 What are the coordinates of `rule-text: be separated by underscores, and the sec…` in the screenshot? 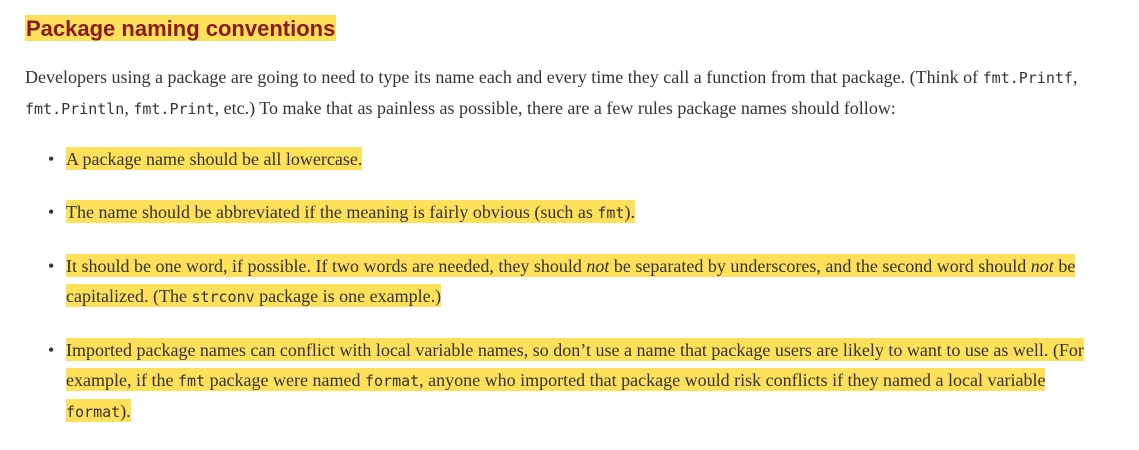 It's located at (820, 266).